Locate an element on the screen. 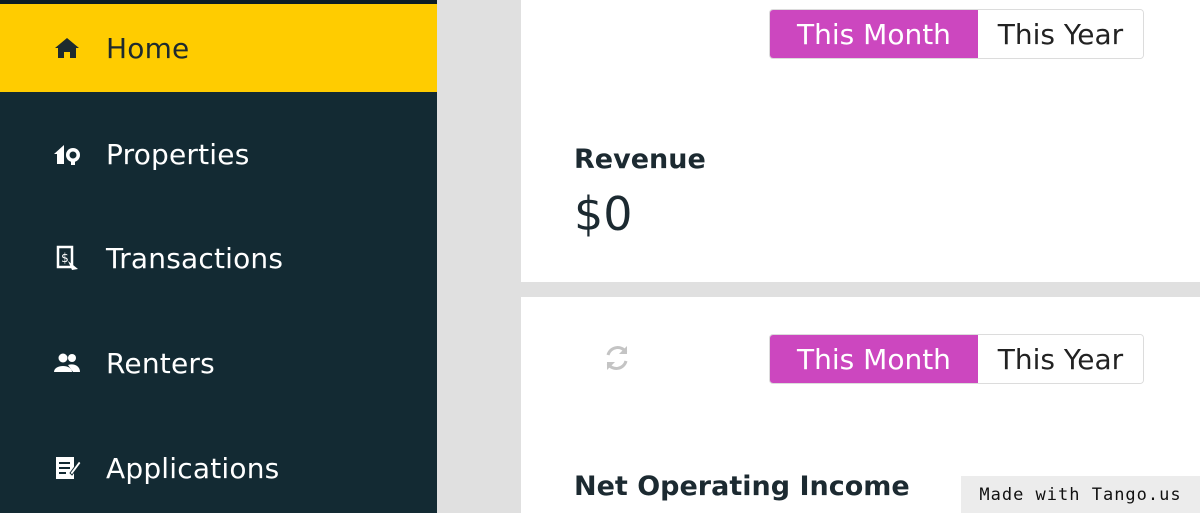 The width and height of the screenshot is (1200, 513). applications-icon is located at coordinates (67, 468).